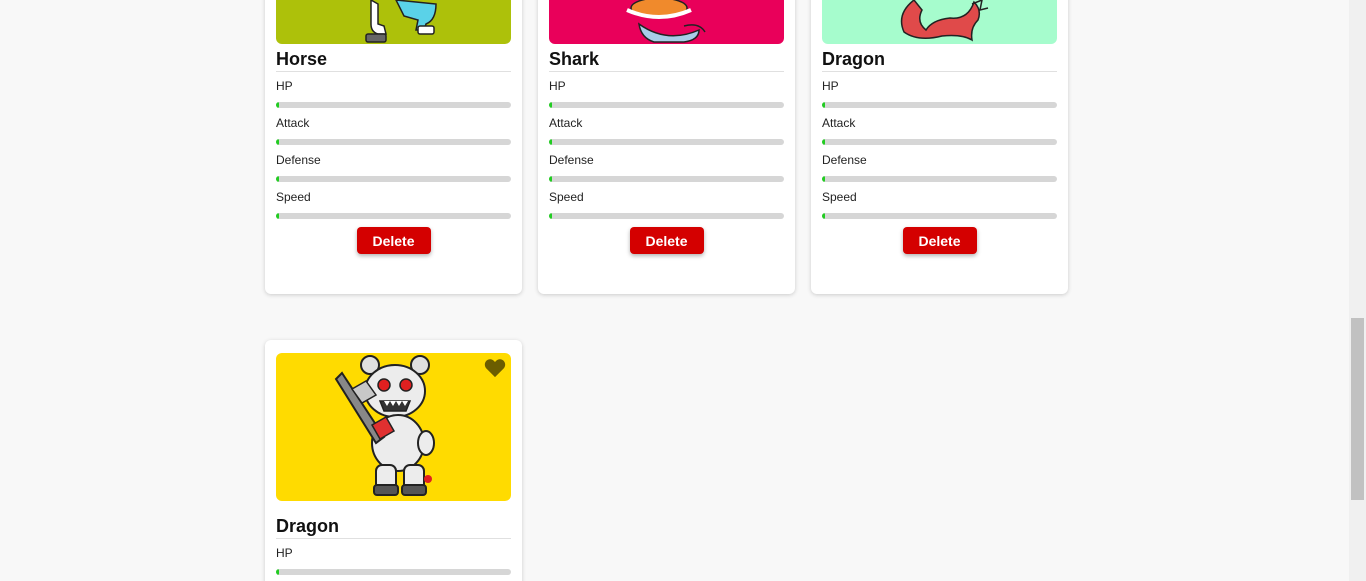 This screenshot has width=1366, height=581. What do you see at coordinates (495, 368) in the screenshot?
I see `heart-icon` at bounding box center [495, 368].